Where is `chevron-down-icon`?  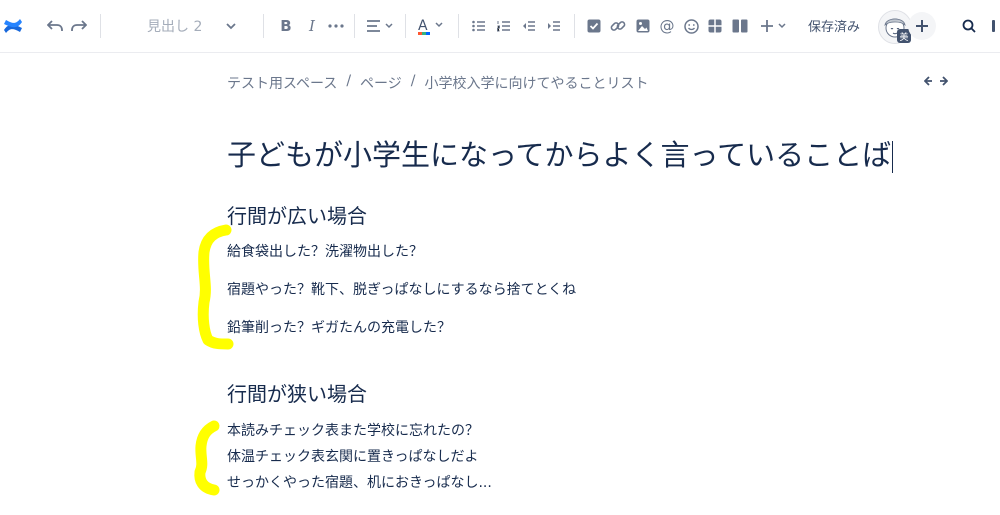 chevron-down-icon is located at coordinates (231, 28).